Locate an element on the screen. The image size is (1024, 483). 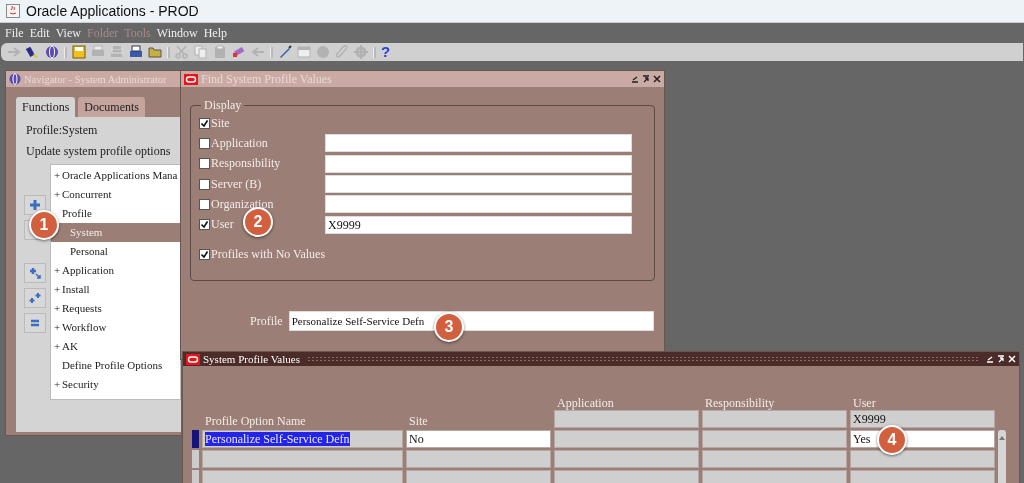
column-header: Profile Option Name is located at coordinates (255, 422).